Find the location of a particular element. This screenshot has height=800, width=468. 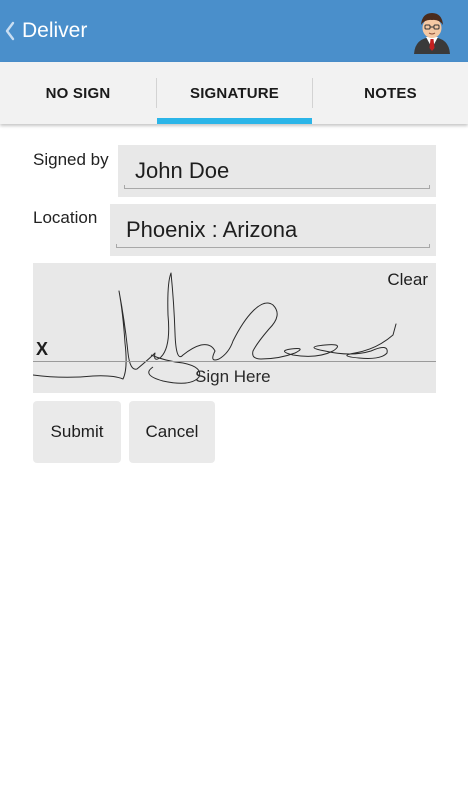

app-bar: Deliver is located at coordinates (234, 31).